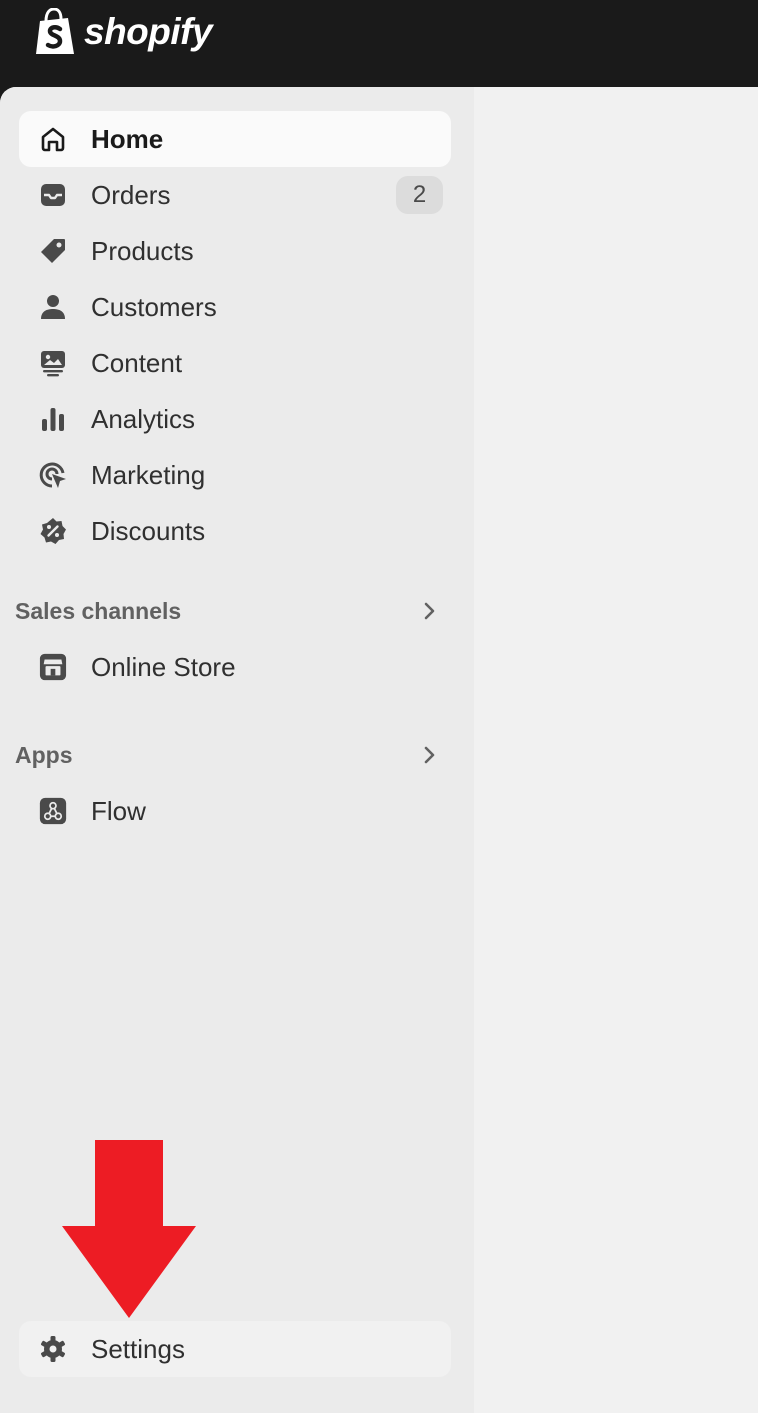 This screenshot has height=1413, width=758. I want to click on sidebar-item-label: Marketing, so click(148, 475).